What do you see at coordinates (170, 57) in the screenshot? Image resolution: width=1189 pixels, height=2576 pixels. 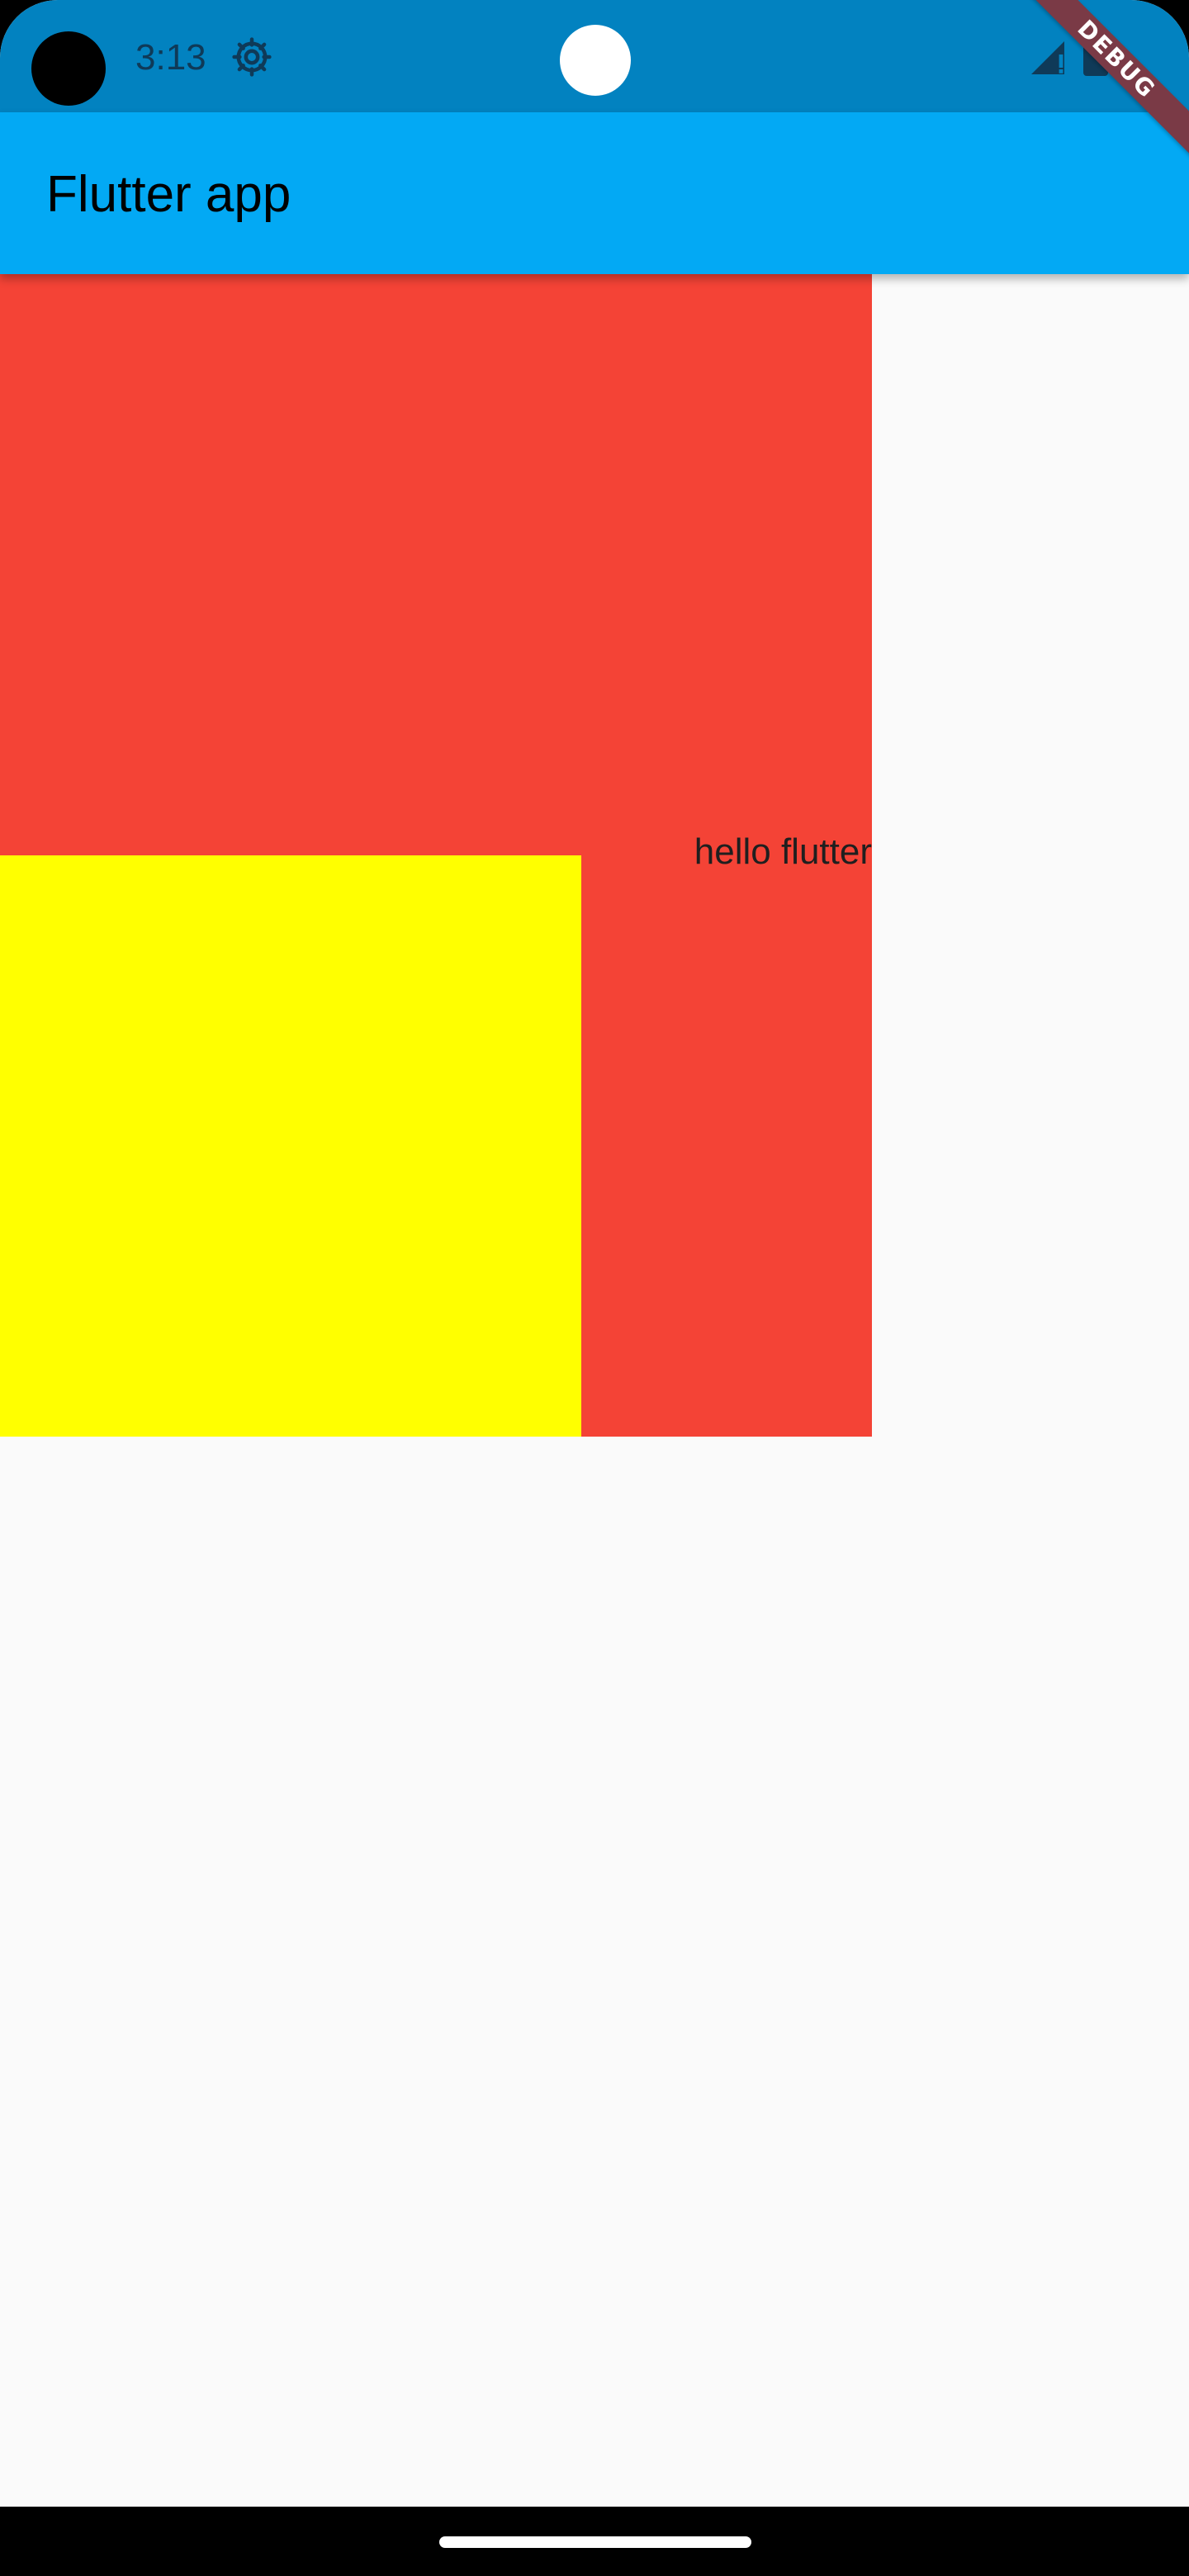 I see `status-time: 3:13` at bounding box center [170, 57].